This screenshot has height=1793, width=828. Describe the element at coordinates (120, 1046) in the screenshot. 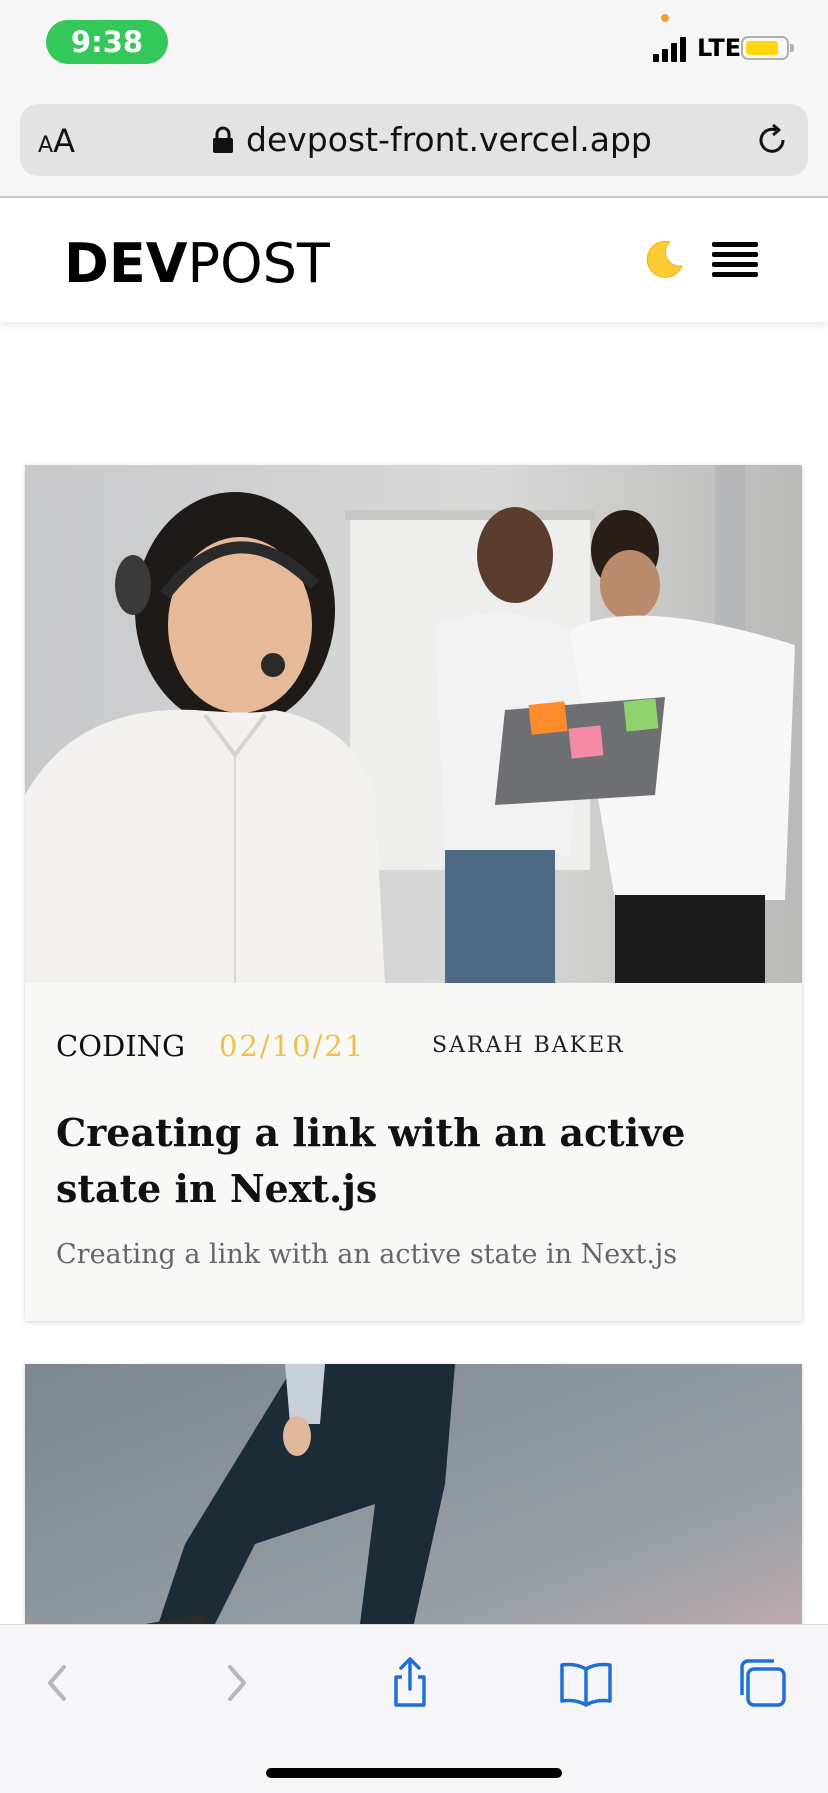

I see `post-category: CODING` at that location.